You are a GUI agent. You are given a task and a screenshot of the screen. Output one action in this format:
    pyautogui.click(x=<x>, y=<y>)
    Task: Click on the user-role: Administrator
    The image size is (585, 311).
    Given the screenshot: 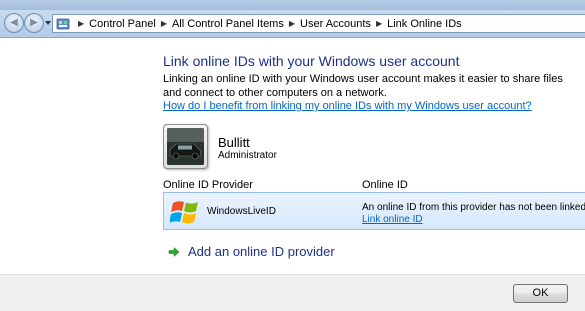 What is the action you would take?
    pyautogui.click(x=247, y=155)
    